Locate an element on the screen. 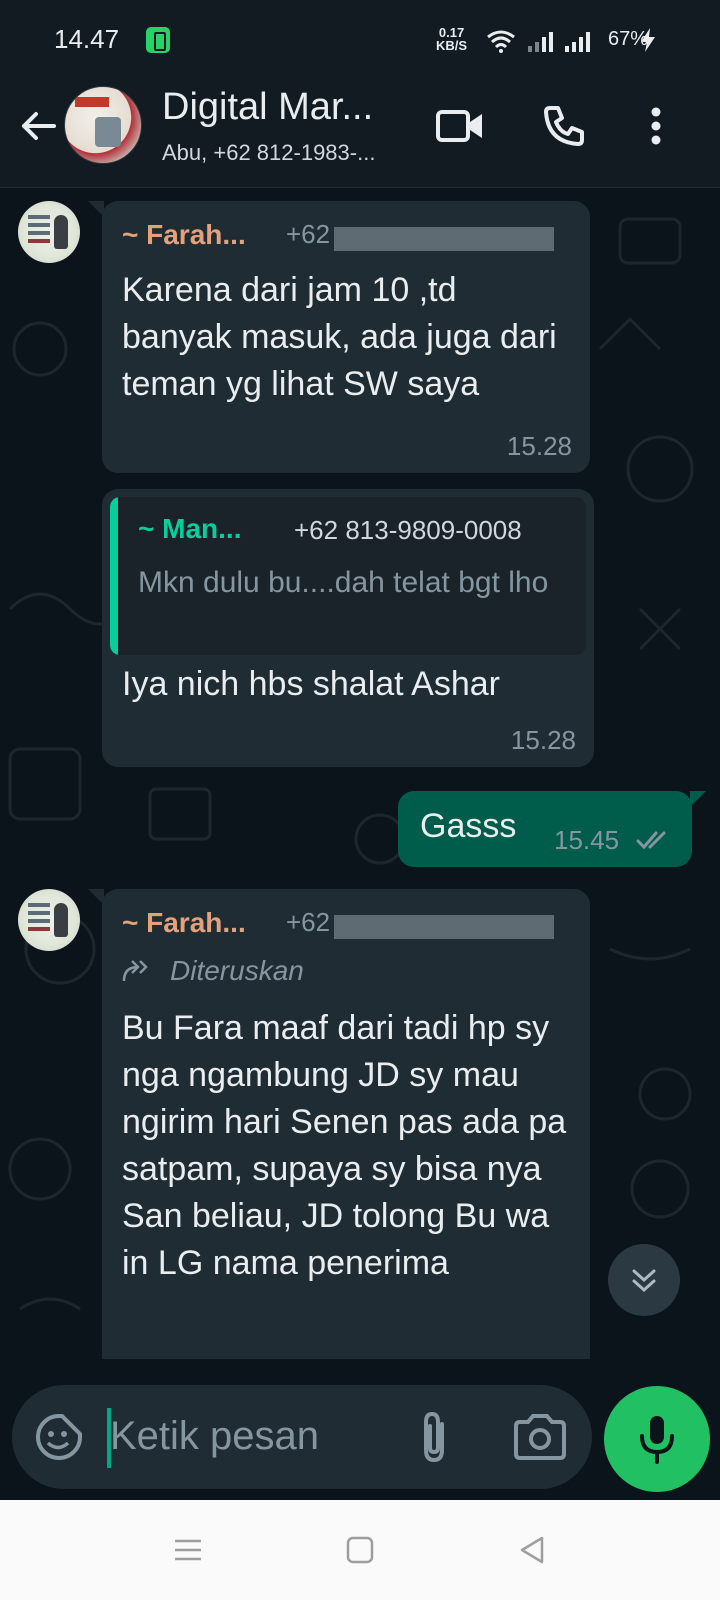  net-speed-unit: KB/S is located at coordinates (452, 45).